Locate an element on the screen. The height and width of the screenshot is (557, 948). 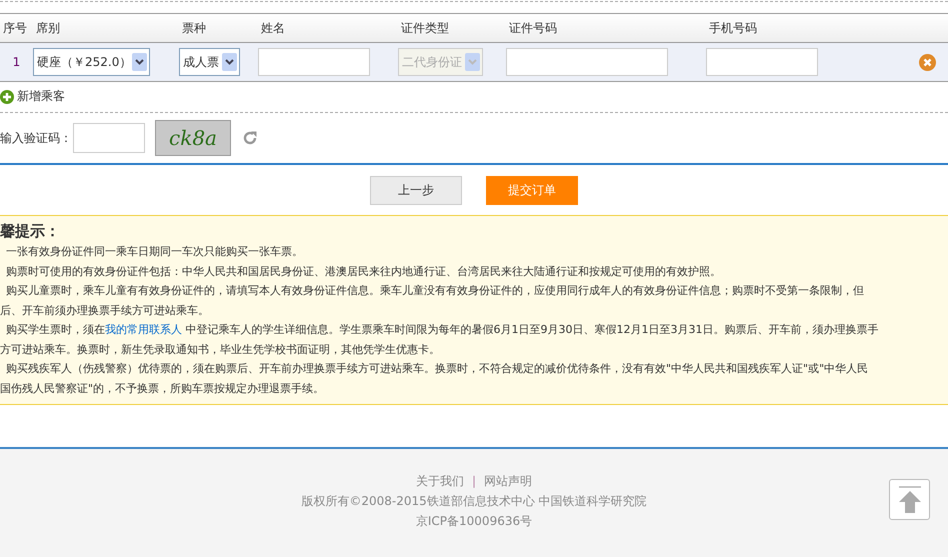
arrow-up-icon is located at coordinates (909, 499).